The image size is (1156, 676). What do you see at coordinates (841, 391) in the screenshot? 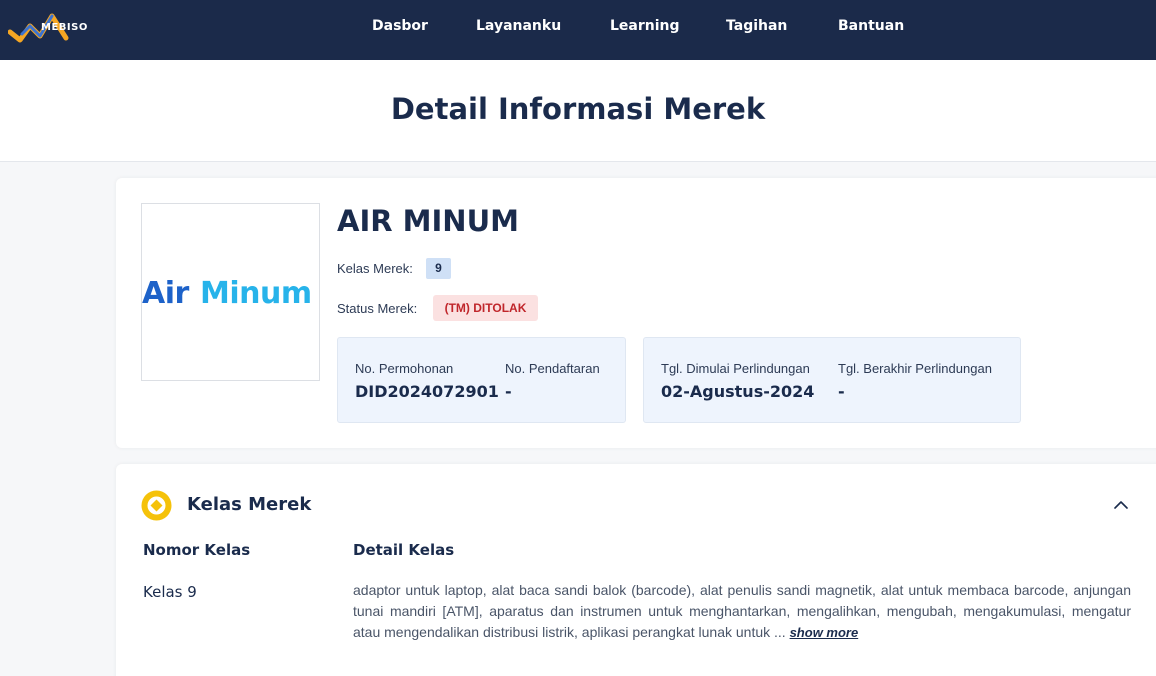
I see `protection-end-value: -` at bounding box center [841, 391].